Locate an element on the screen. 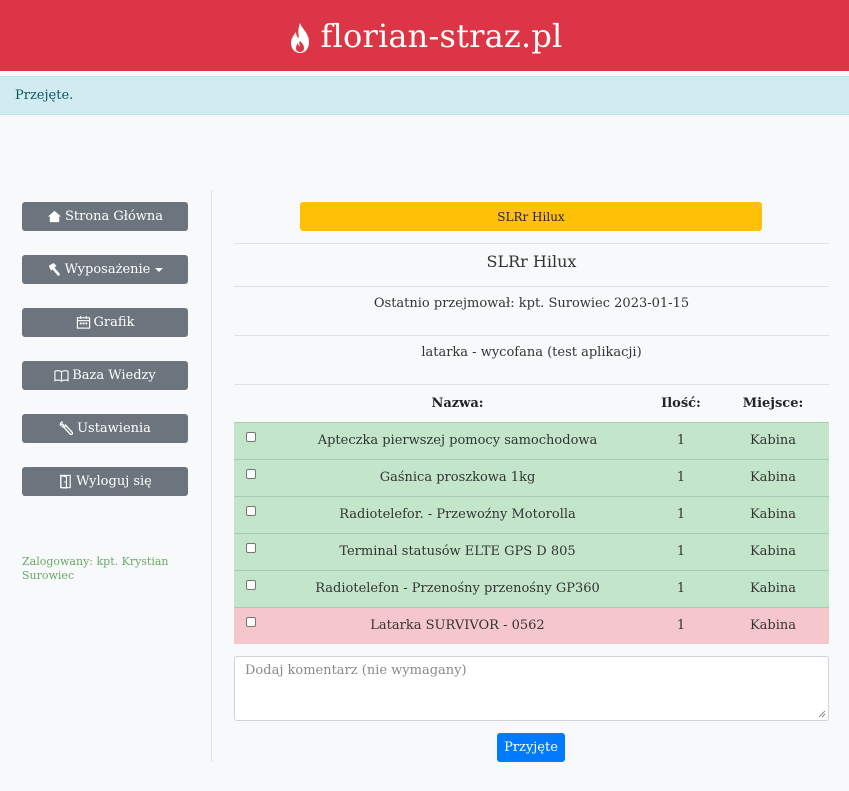 Image resolution: width=849 pixels, height=791 pixels. sidebar-item-settings: Ustawienia is located at coordinates (105, 428).